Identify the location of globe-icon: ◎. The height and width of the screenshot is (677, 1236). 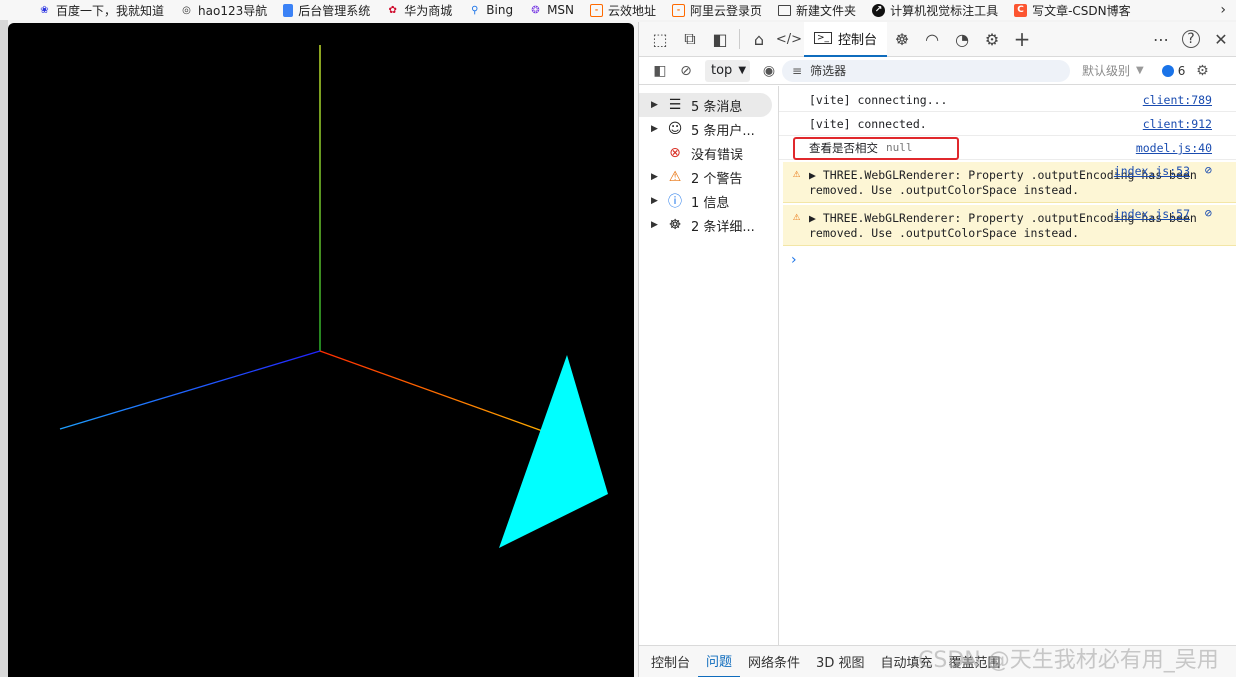
(186, 10).